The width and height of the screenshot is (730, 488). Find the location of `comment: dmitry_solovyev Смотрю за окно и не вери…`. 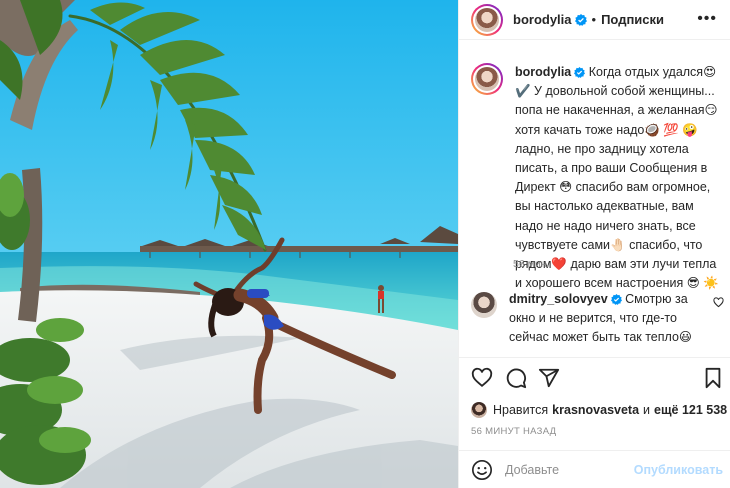

comment: dmitry_solovyev Смотрю за окно и не вери… is located at coordinates (598, 319).